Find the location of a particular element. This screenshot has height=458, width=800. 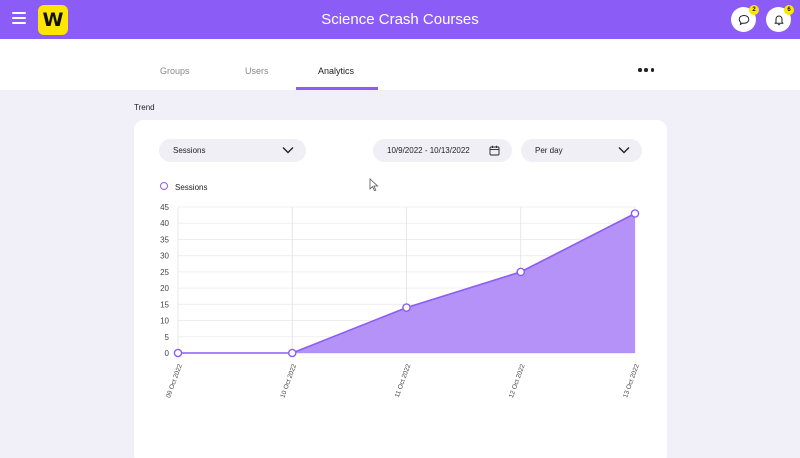

x-tick-label: 11 Oct 2022 is located at coordinates (403, 381).